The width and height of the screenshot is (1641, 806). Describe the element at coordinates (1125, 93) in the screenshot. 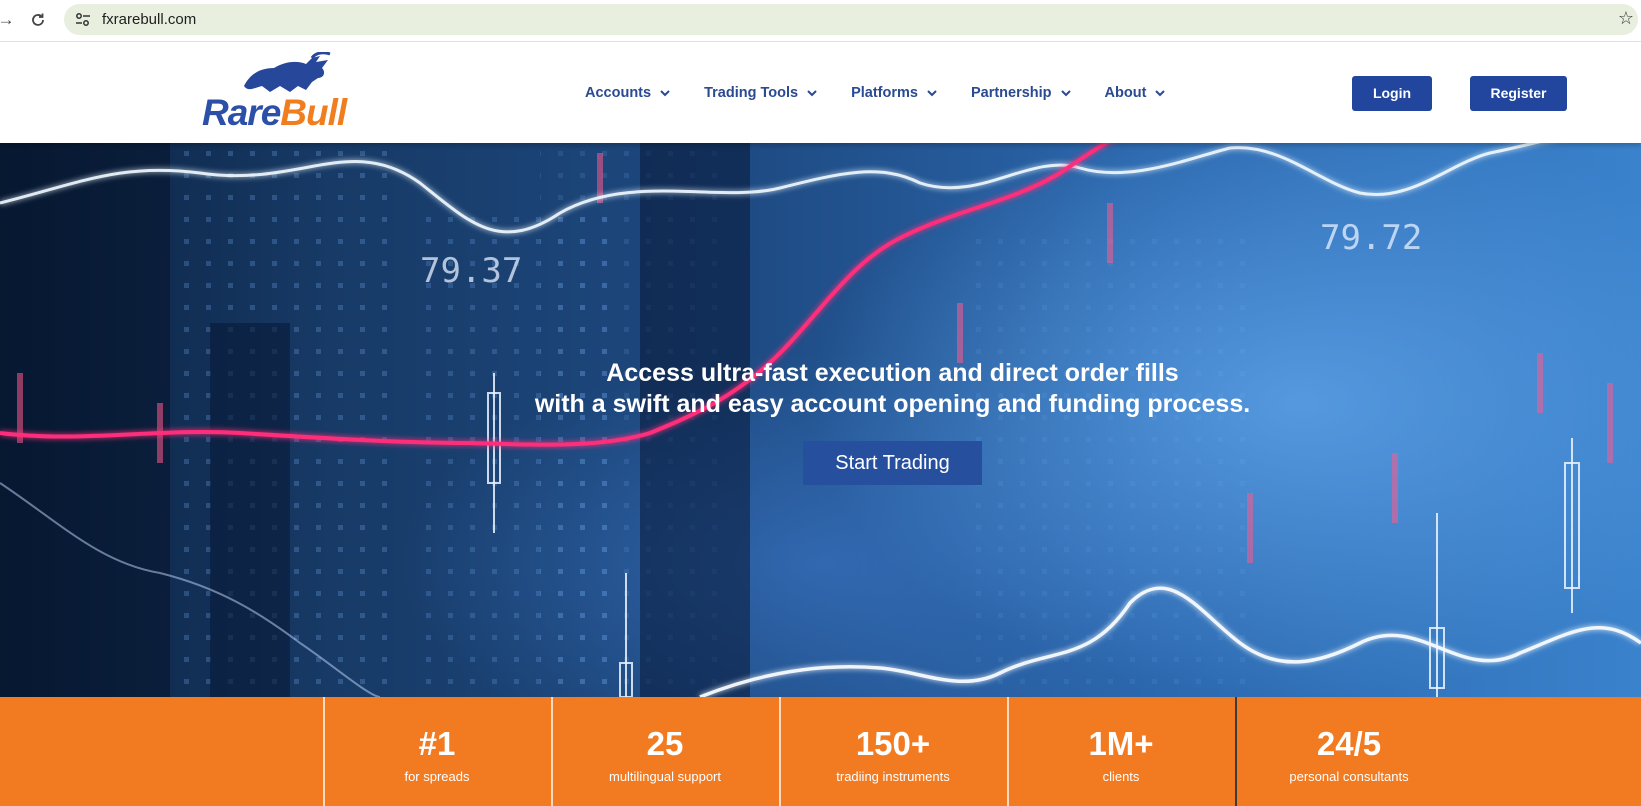

I see `nav-about-label: About` at that location.